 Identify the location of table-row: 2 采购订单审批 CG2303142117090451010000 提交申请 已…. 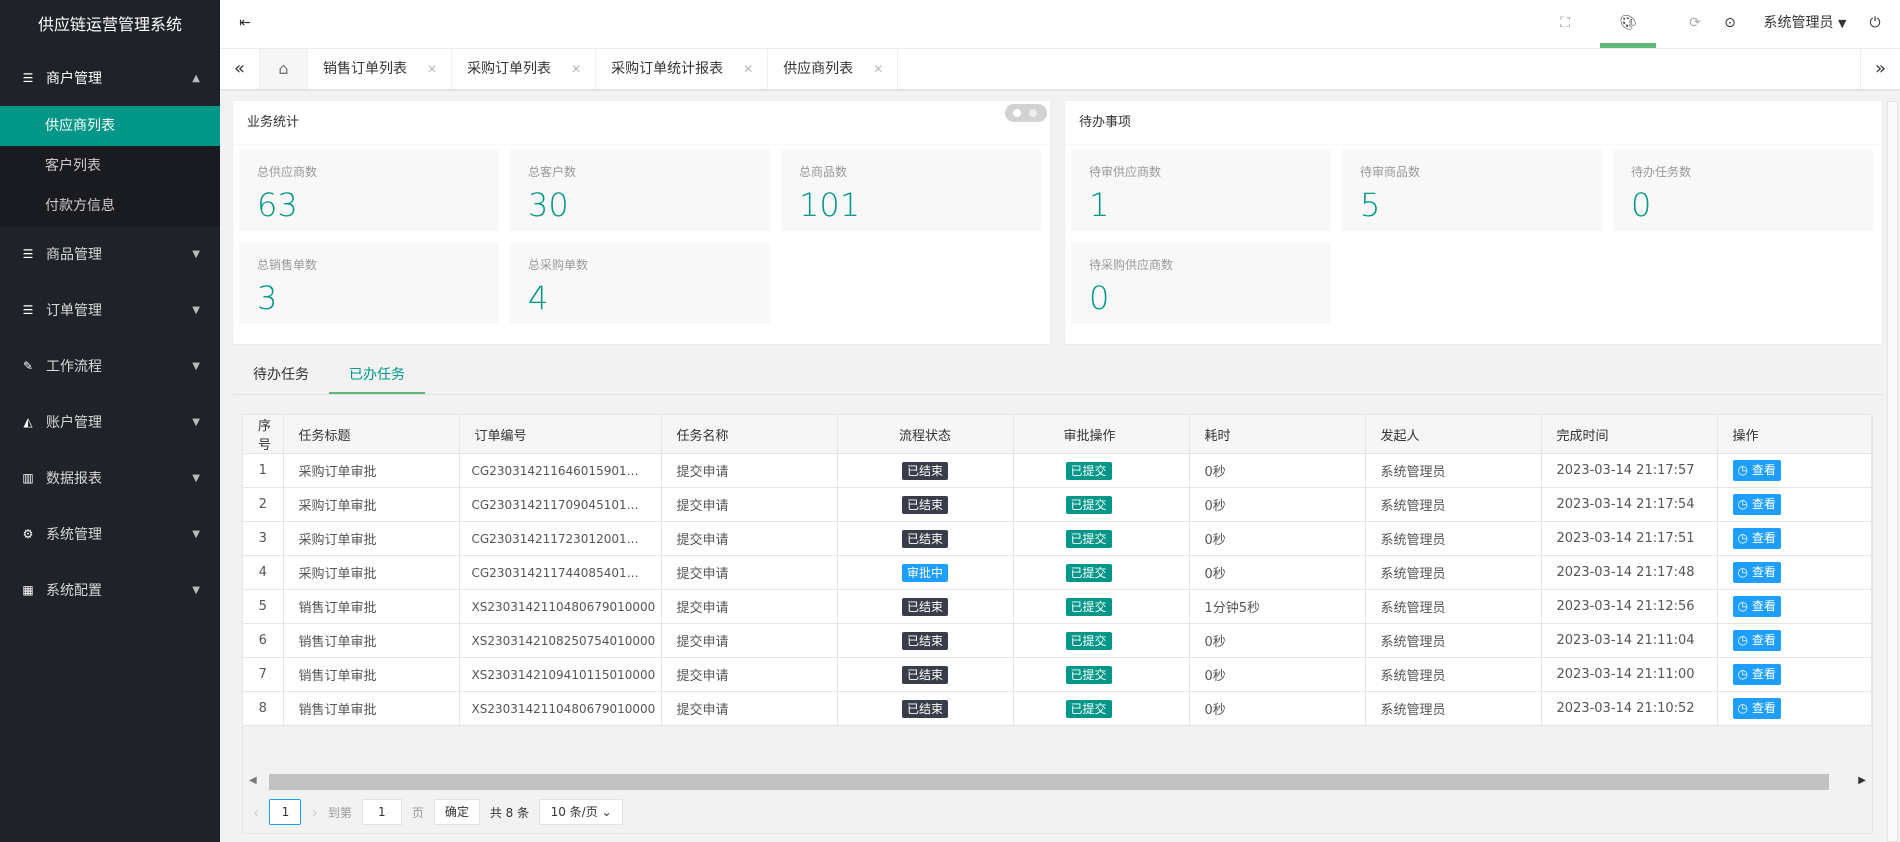
(1057, 504).